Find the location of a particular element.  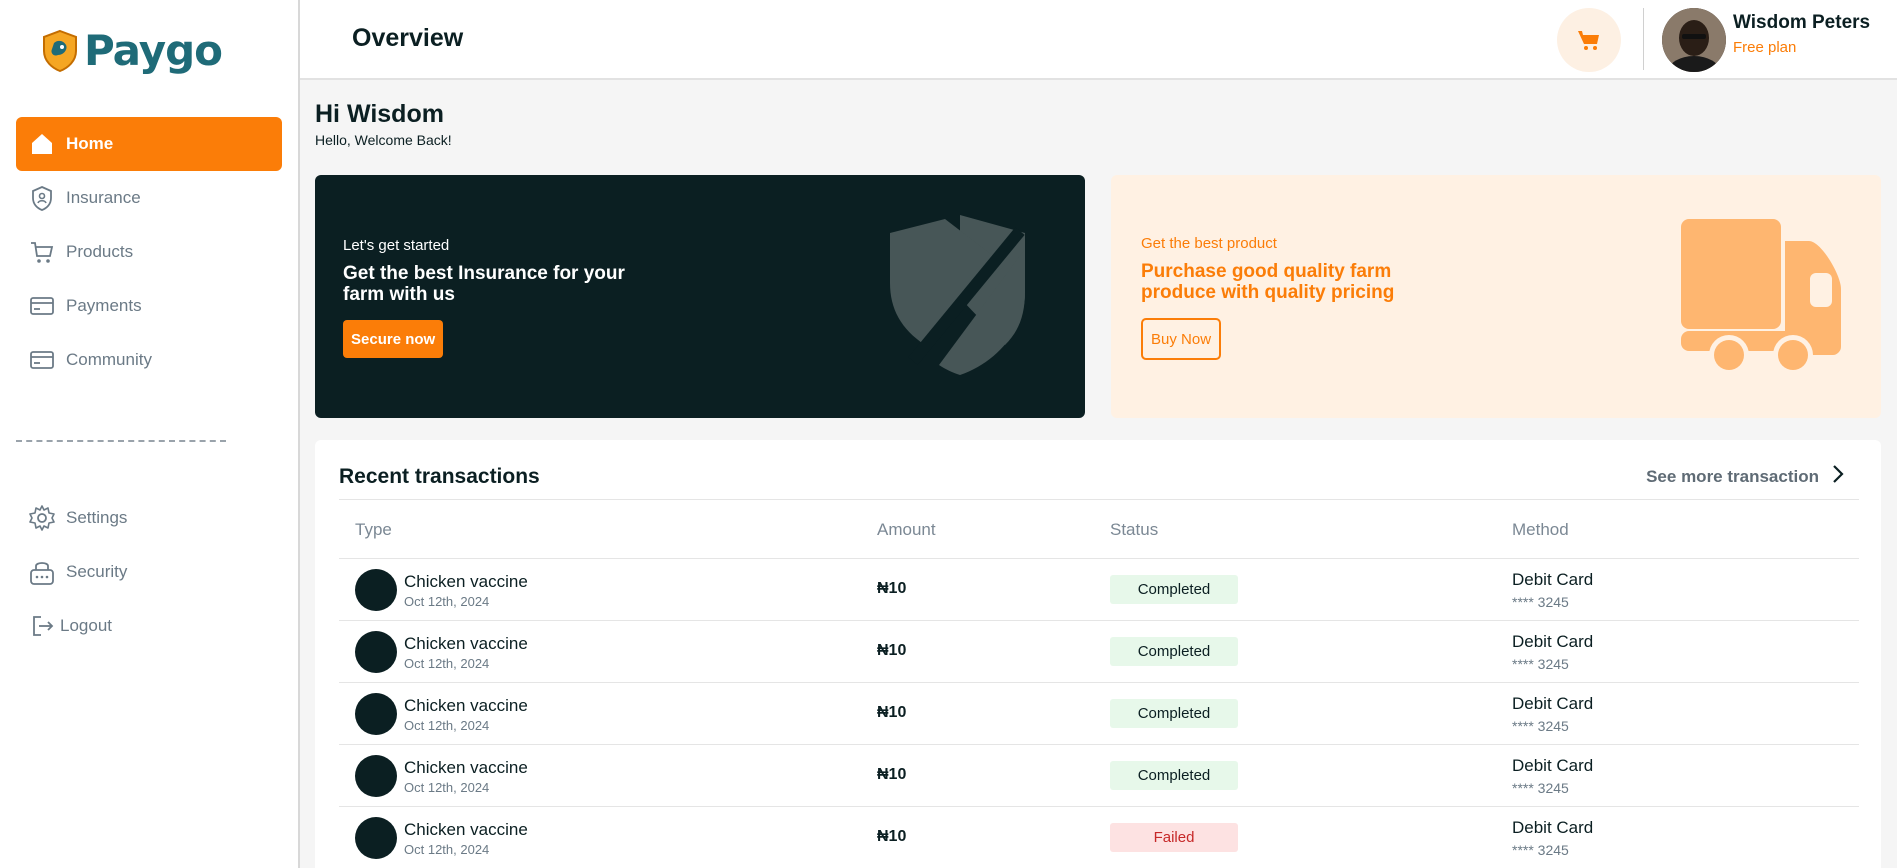

gear-icon is located at coordinates (42, 518).